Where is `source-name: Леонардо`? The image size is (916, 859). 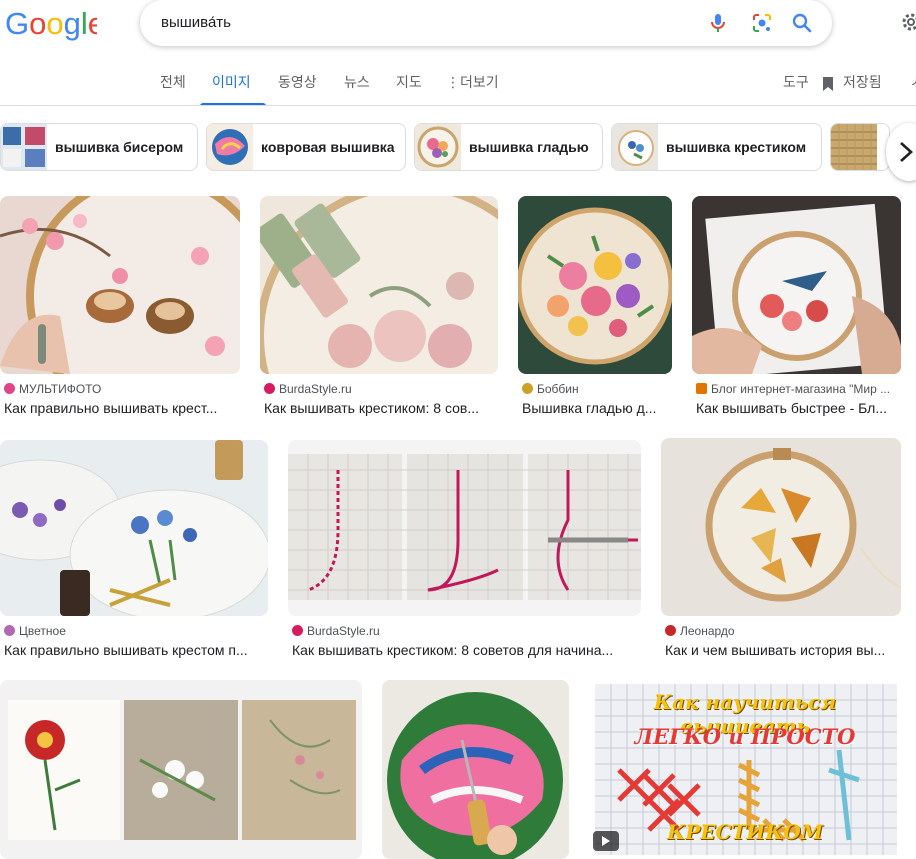 source-name: Леонардо is located at coordinates (707, 631).